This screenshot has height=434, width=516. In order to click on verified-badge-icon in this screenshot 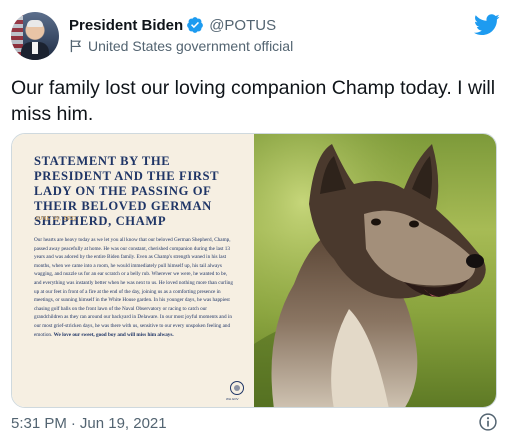, I will do `click(195, 25)`.